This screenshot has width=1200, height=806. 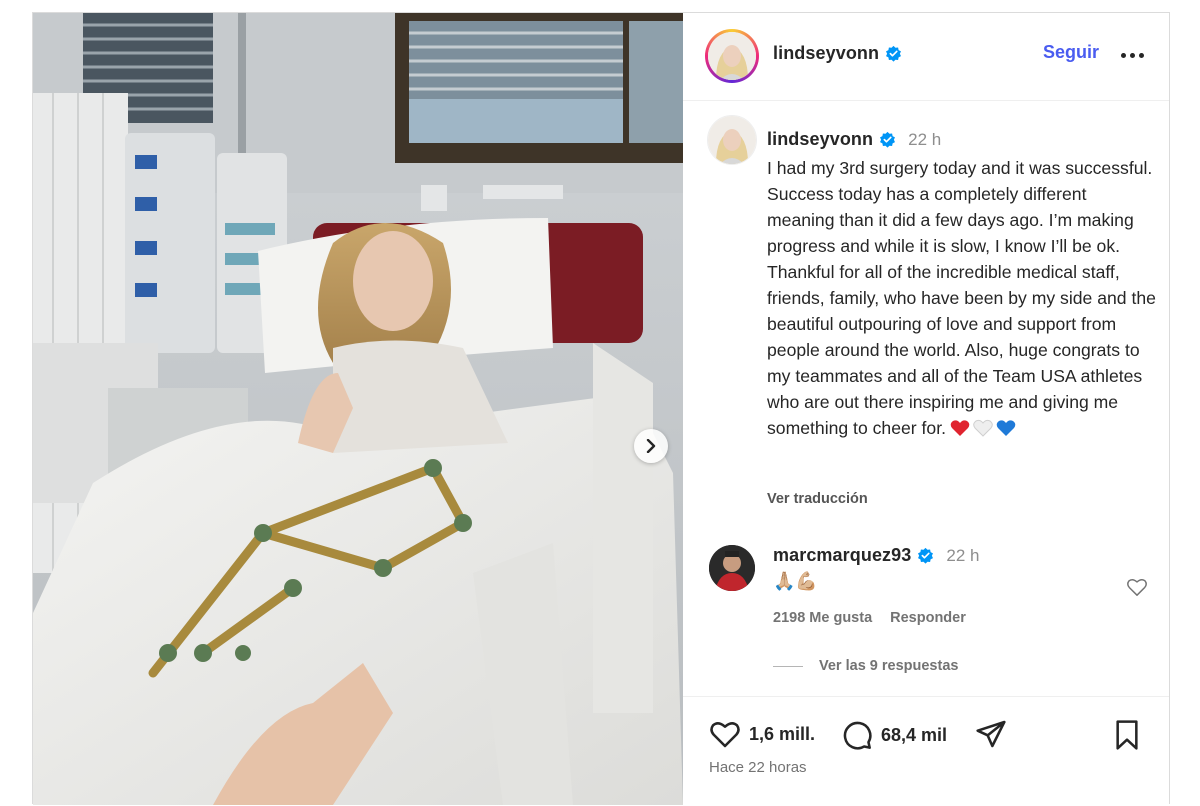 What do you see at coordinates (788, 666) in the screenshot?
I see `replies-divider` at bounding box center [788, 666].